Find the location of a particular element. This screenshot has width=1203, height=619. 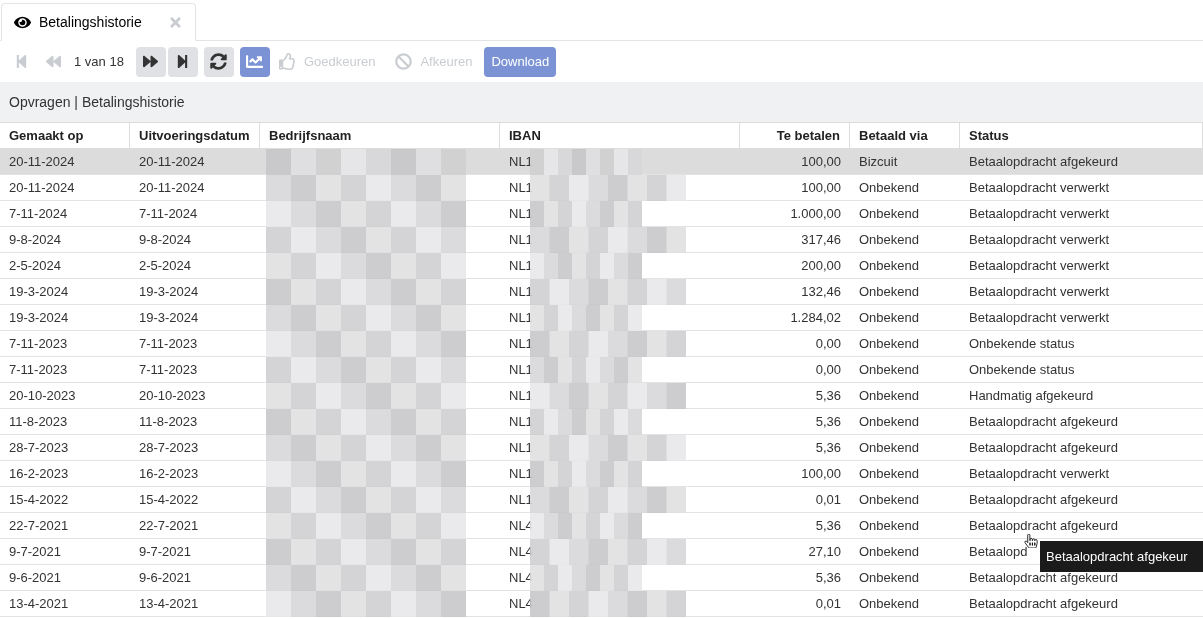

table-row: 20-10-2023 20-10-2023 NL1 5,36 Onbekend Handmatig afgekeurd is located at coordinates (601, 396).